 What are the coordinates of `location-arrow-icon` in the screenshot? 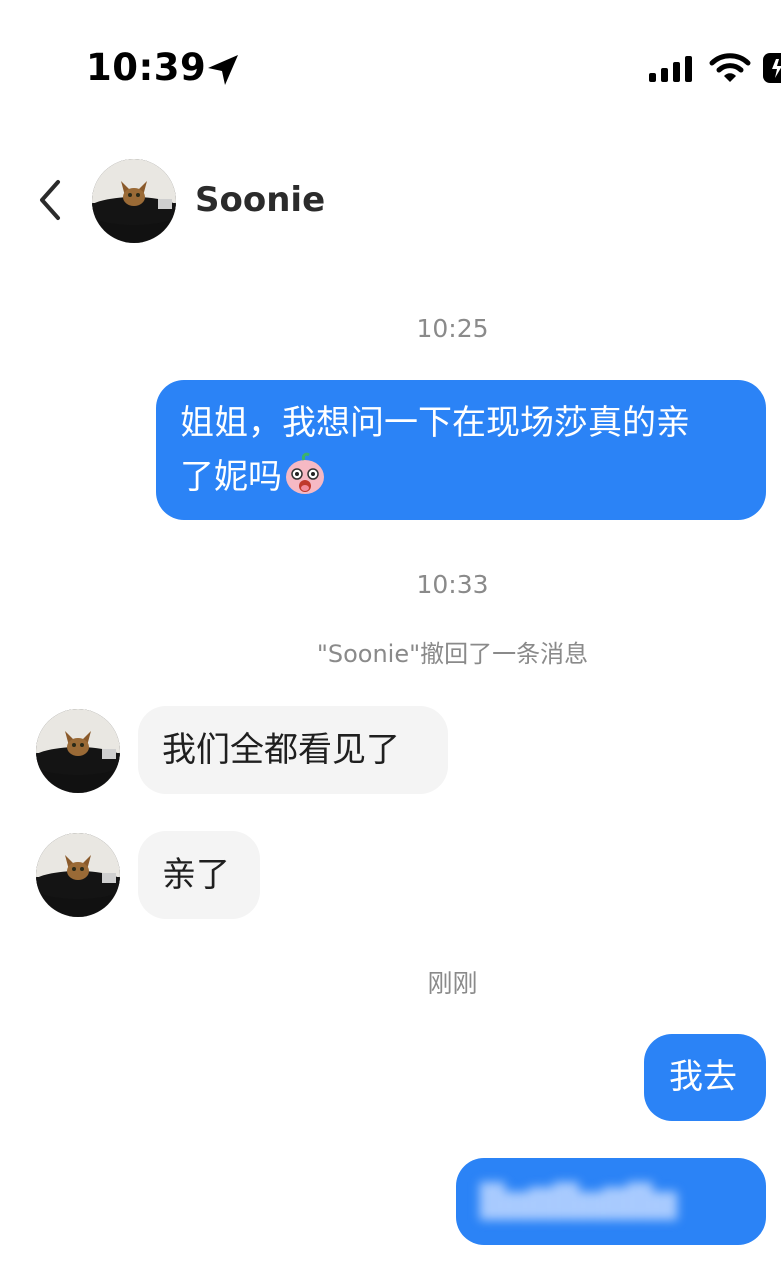 It's located at (223, 70).